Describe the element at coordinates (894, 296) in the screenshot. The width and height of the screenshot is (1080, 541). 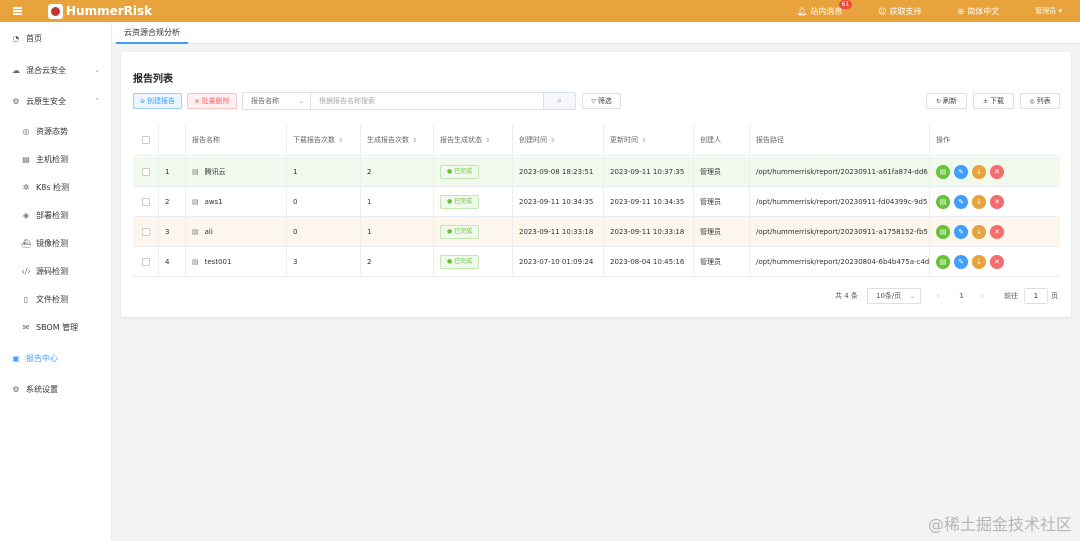
I see `page-size-select: 10条/页 ⌄` at that location.